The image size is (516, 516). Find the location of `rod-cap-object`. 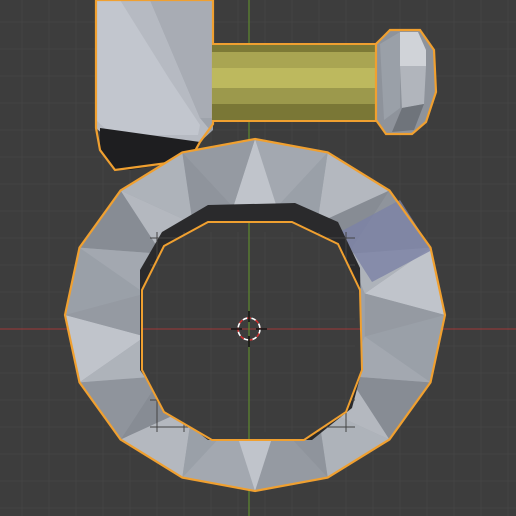

rod-cap-object is located at coordinates (406, 82).